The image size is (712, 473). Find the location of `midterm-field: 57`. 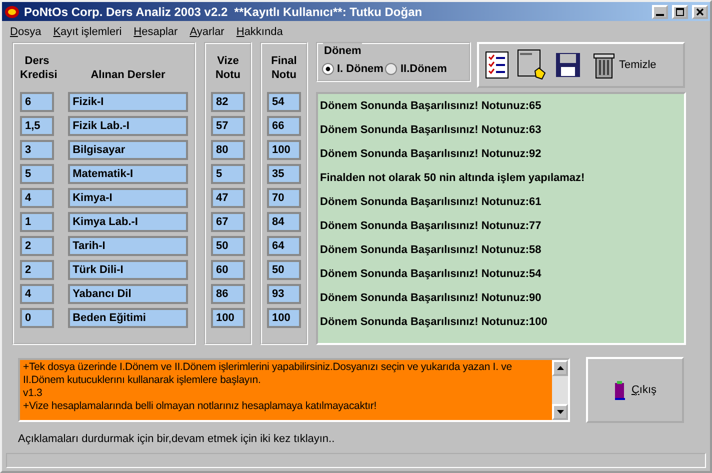

midterm-field: 57 is located at coordinates (228, 126).